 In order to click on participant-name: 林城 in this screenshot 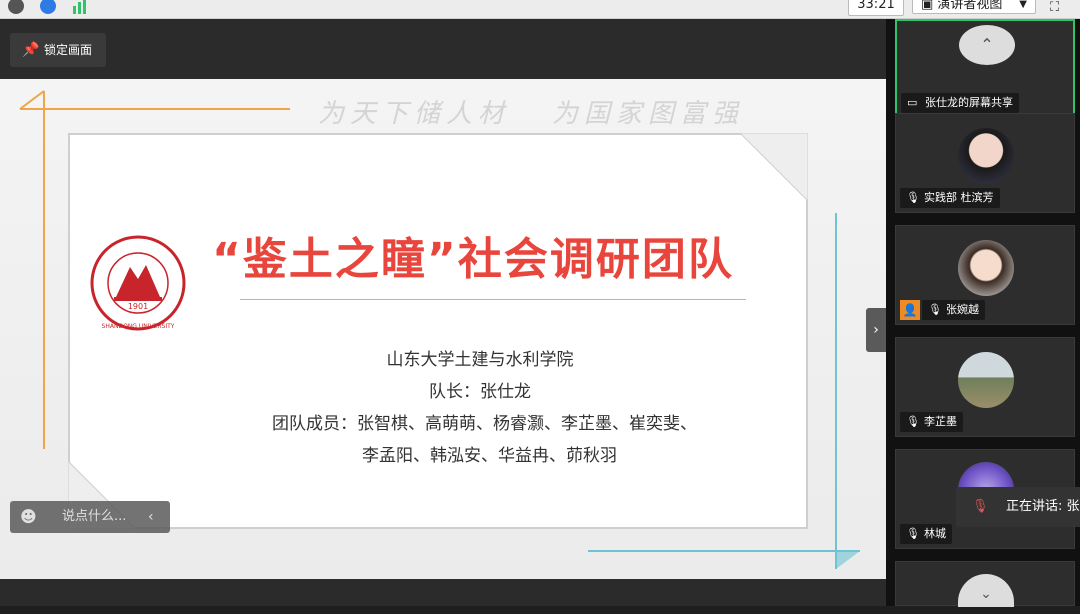, I will do `click(935, 533)`.